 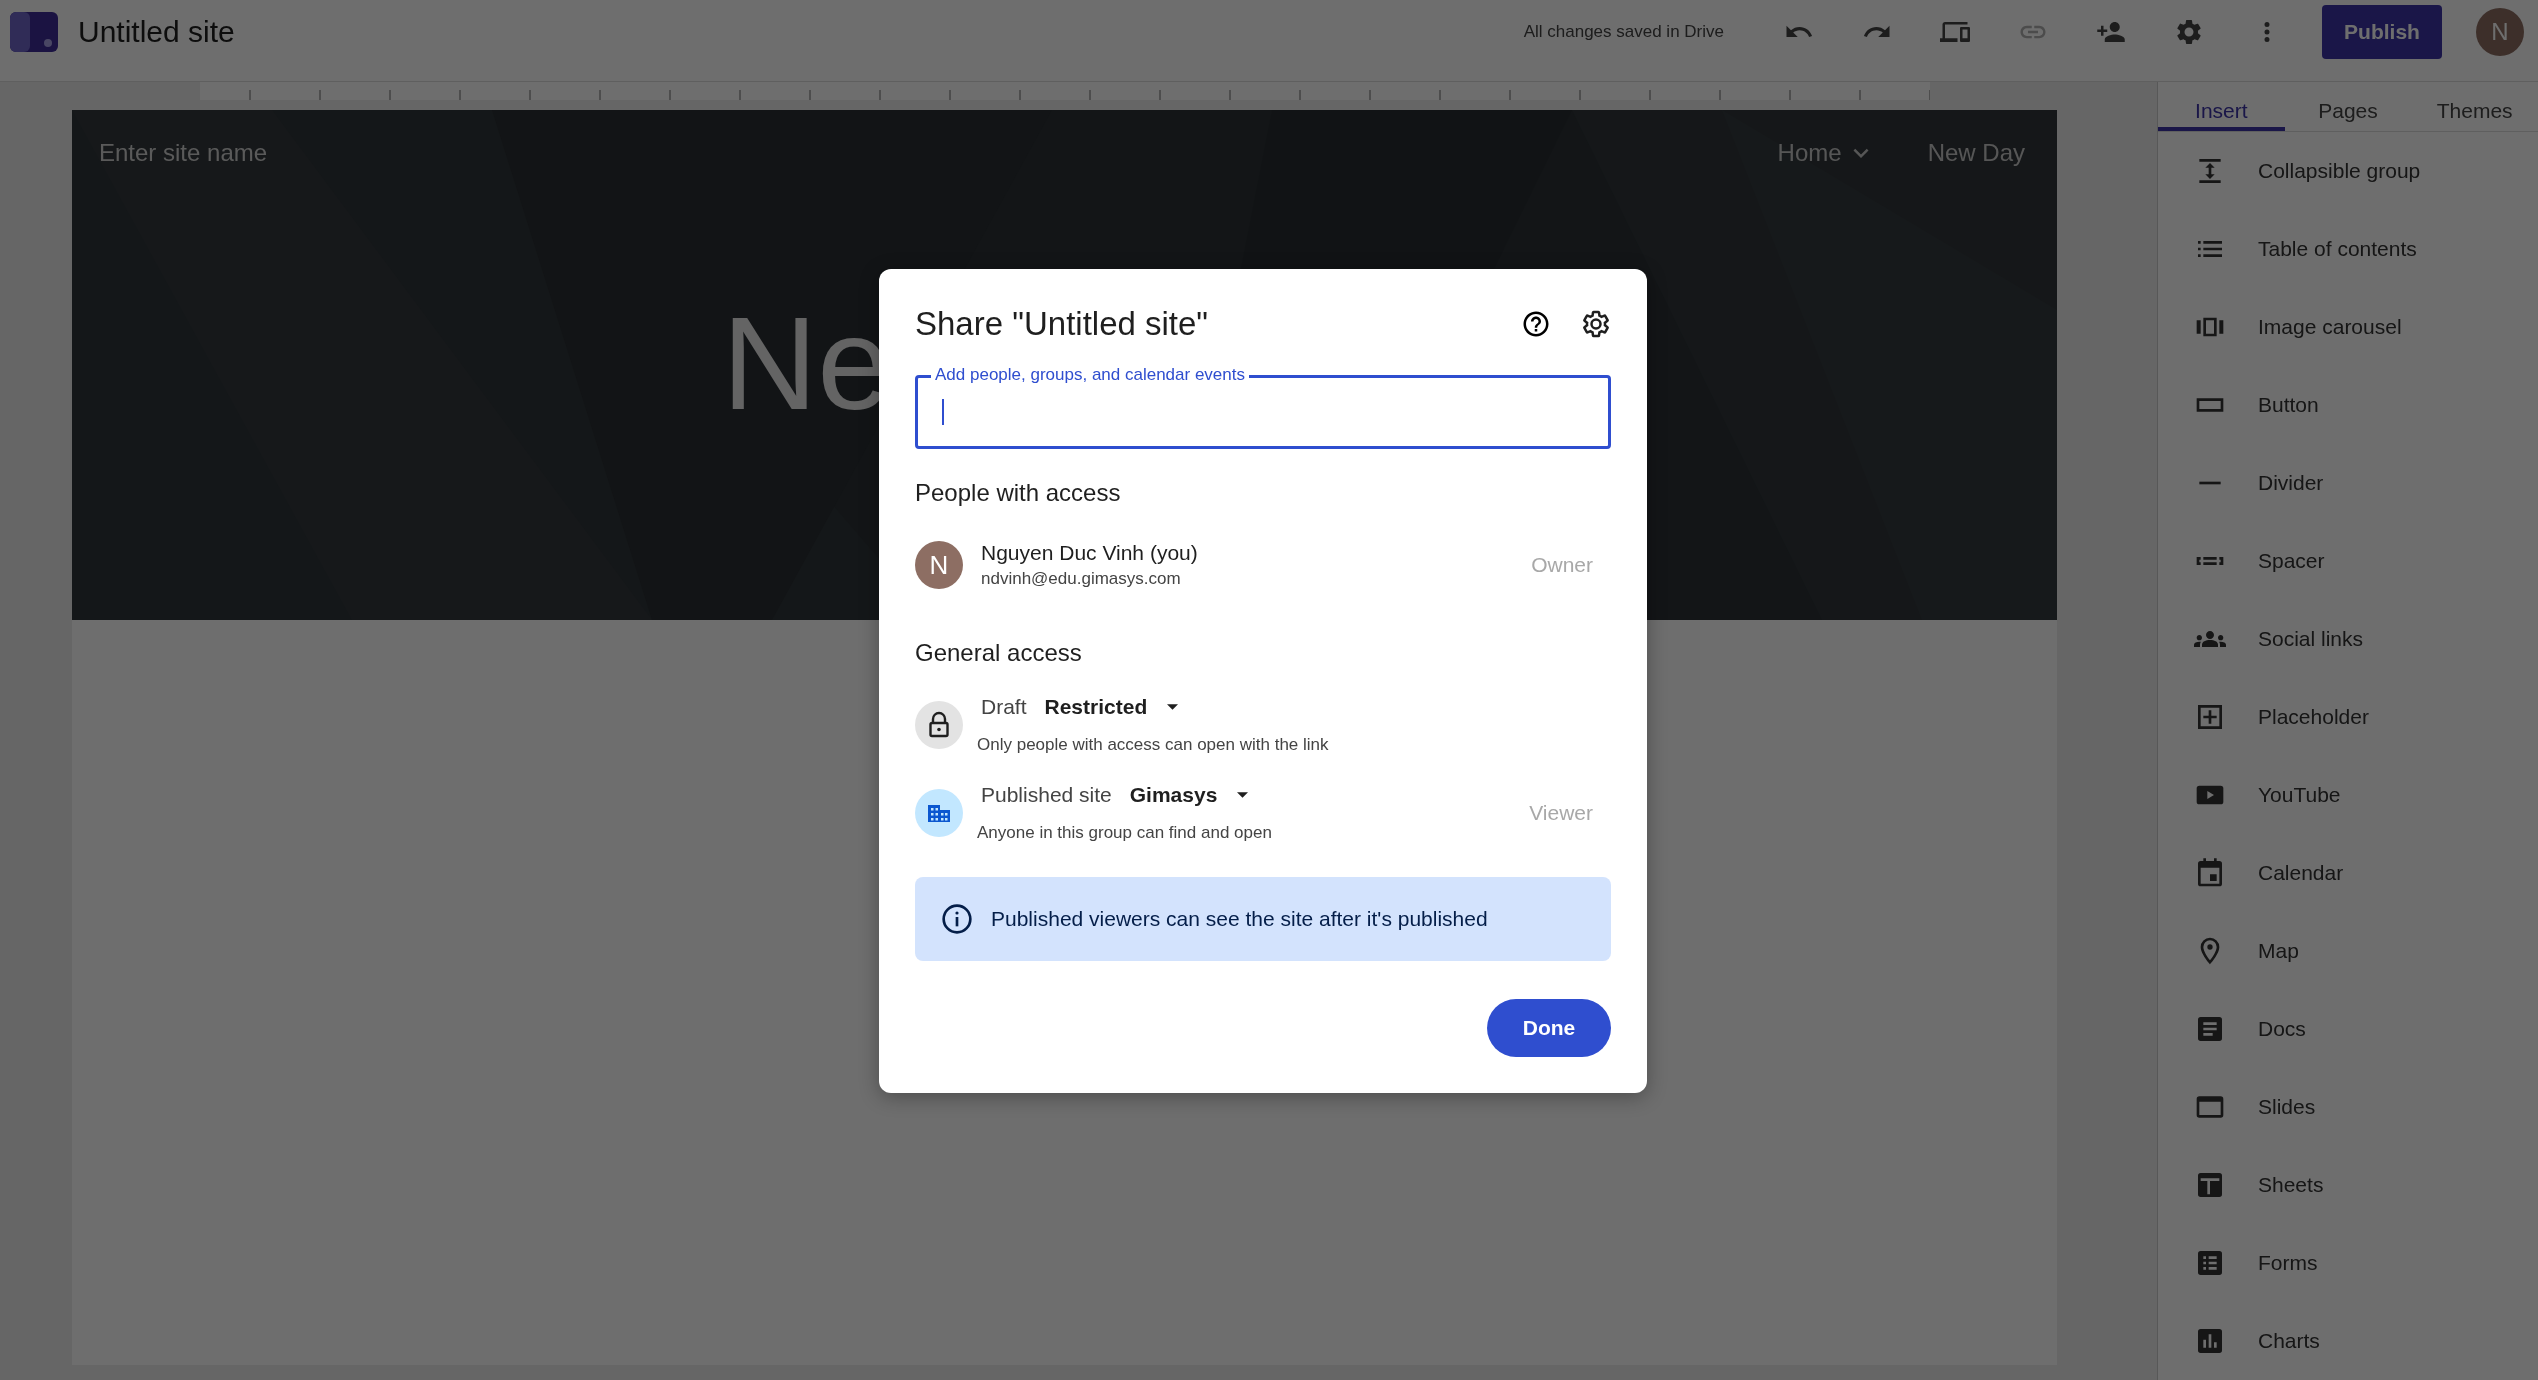 What do you see at coordinates (2288, 405) in the screenshot?
I see `insert-item: Button` at bounding box center [2288, 405].